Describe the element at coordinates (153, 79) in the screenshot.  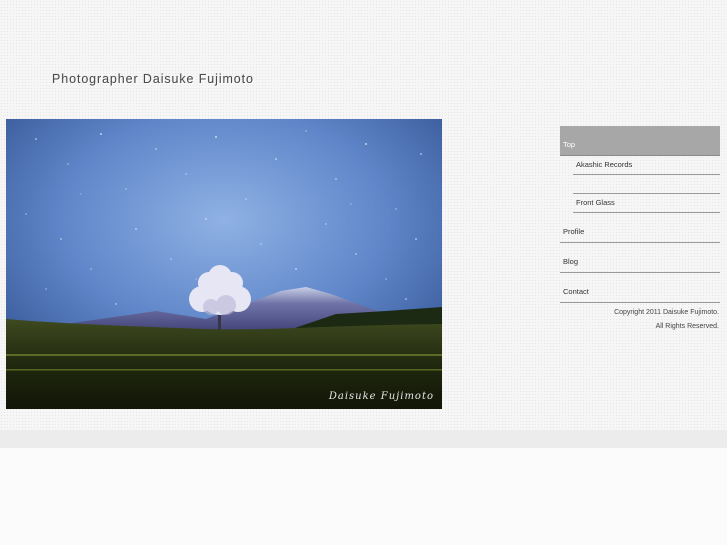
I see `site-title: Photographer Daisuke Fujimoto` at that location.